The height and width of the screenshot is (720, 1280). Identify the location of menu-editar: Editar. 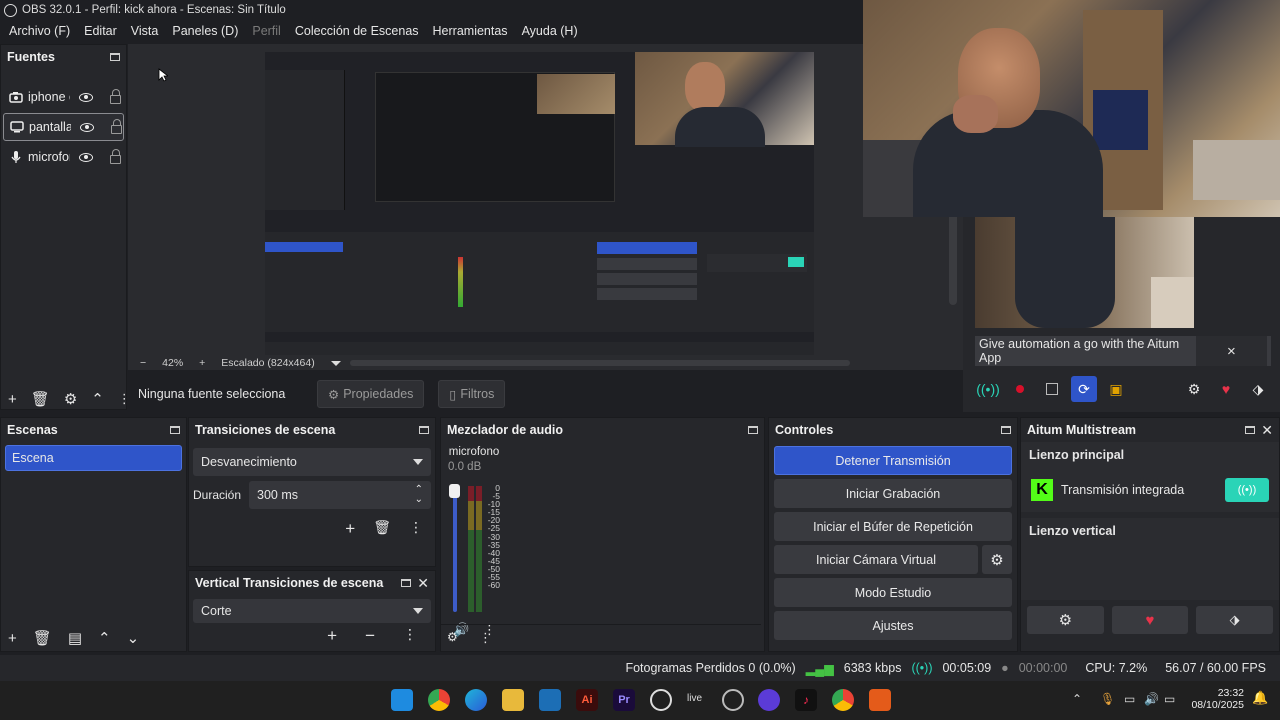
(100, 31).